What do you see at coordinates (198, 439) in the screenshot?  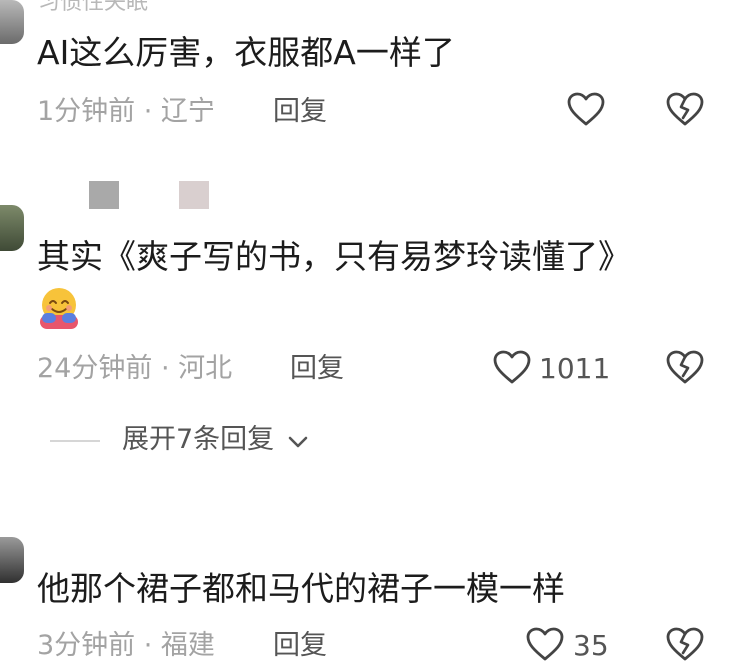 I see `expand-replies-label: 展开7条回复` at bounding box center [198, 439].